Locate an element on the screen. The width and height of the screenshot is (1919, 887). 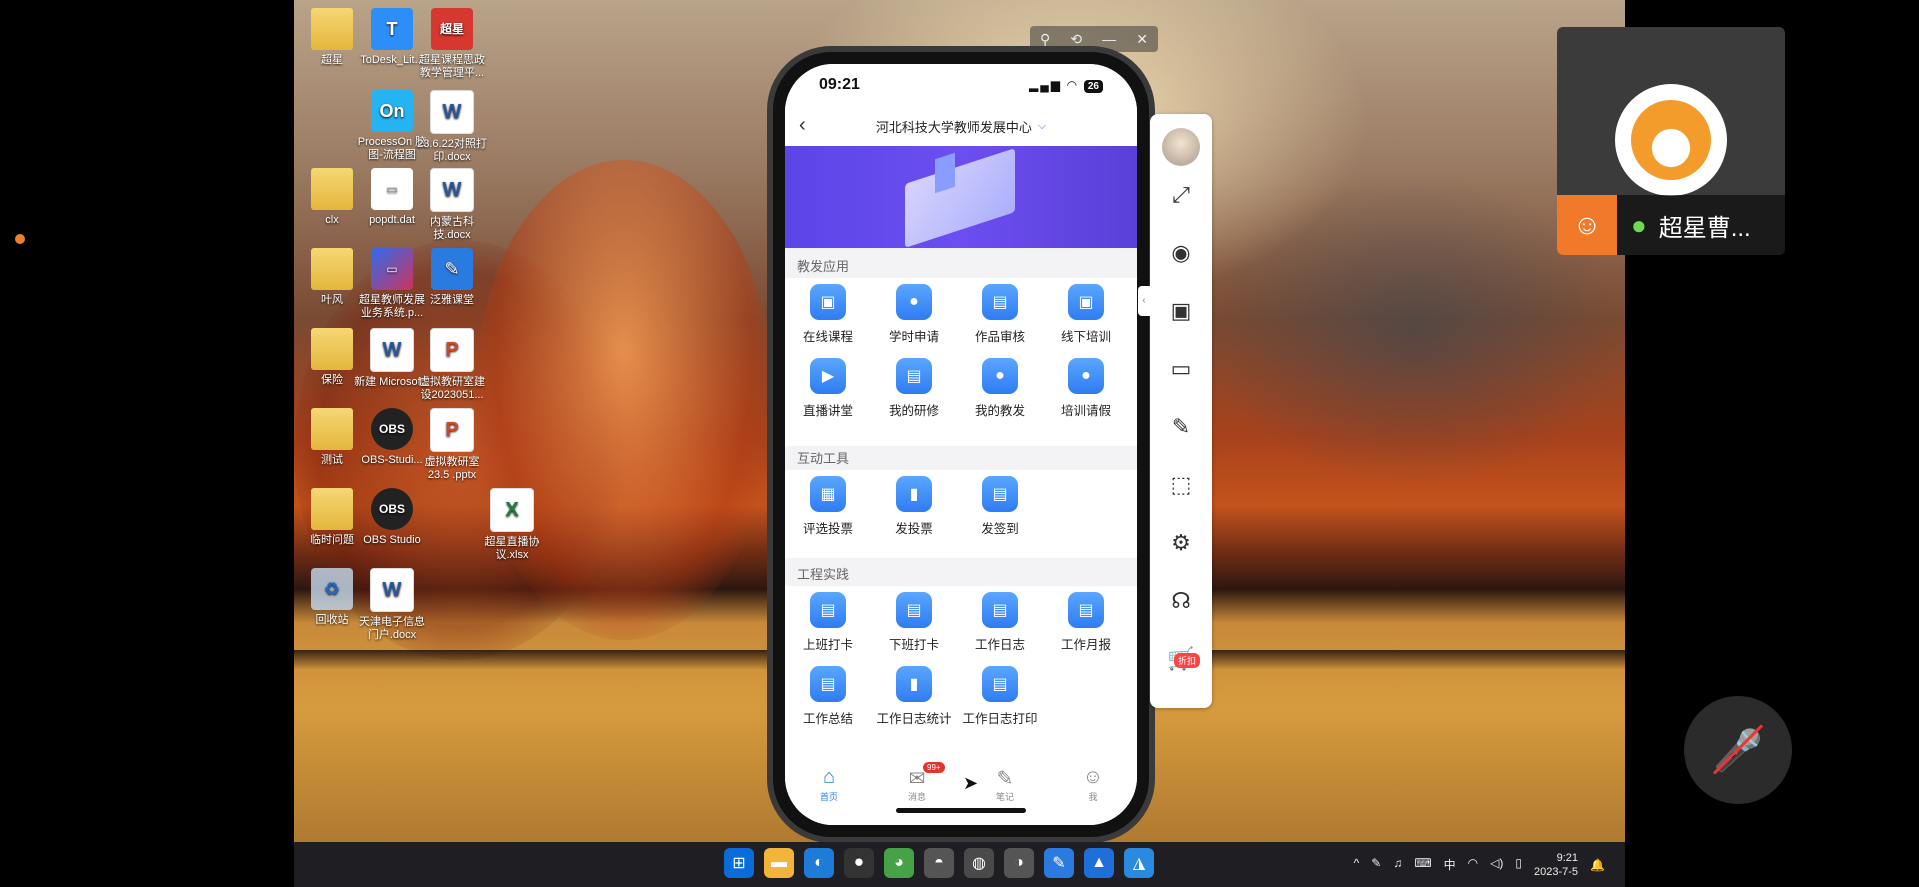
participant-avatar is located at coordinates (1671, 140).